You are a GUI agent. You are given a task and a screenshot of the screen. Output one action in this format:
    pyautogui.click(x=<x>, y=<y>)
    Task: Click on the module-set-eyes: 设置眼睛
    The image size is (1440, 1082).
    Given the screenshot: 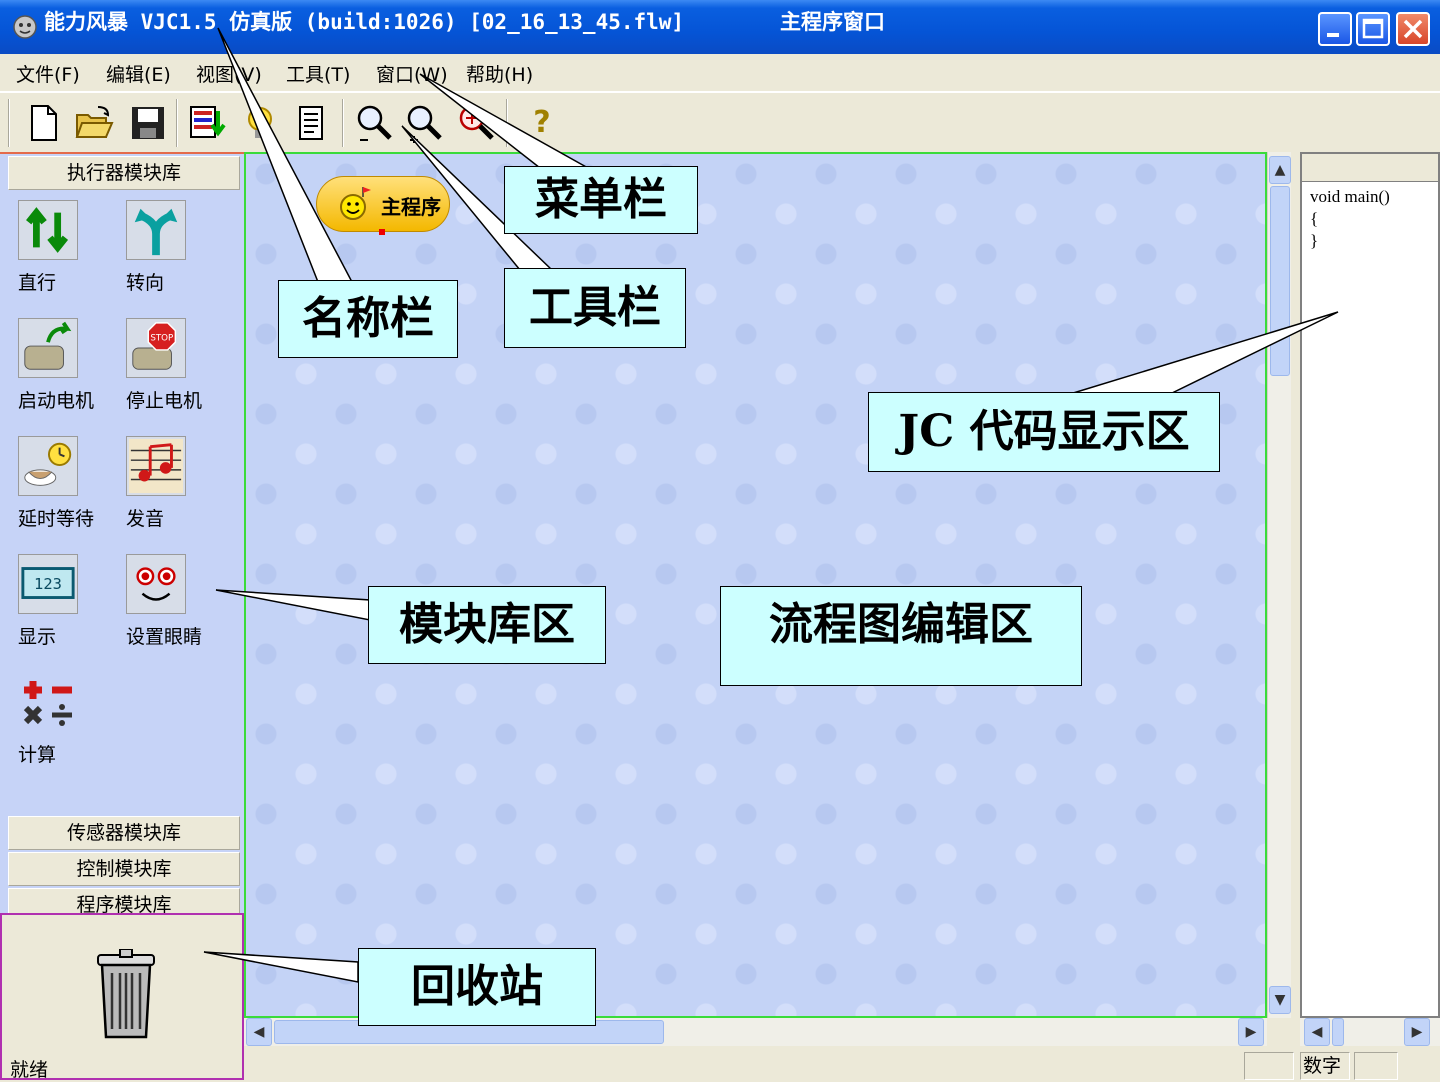 What is the action you would take?
    pyautogui.click(x=173, y=609)
    